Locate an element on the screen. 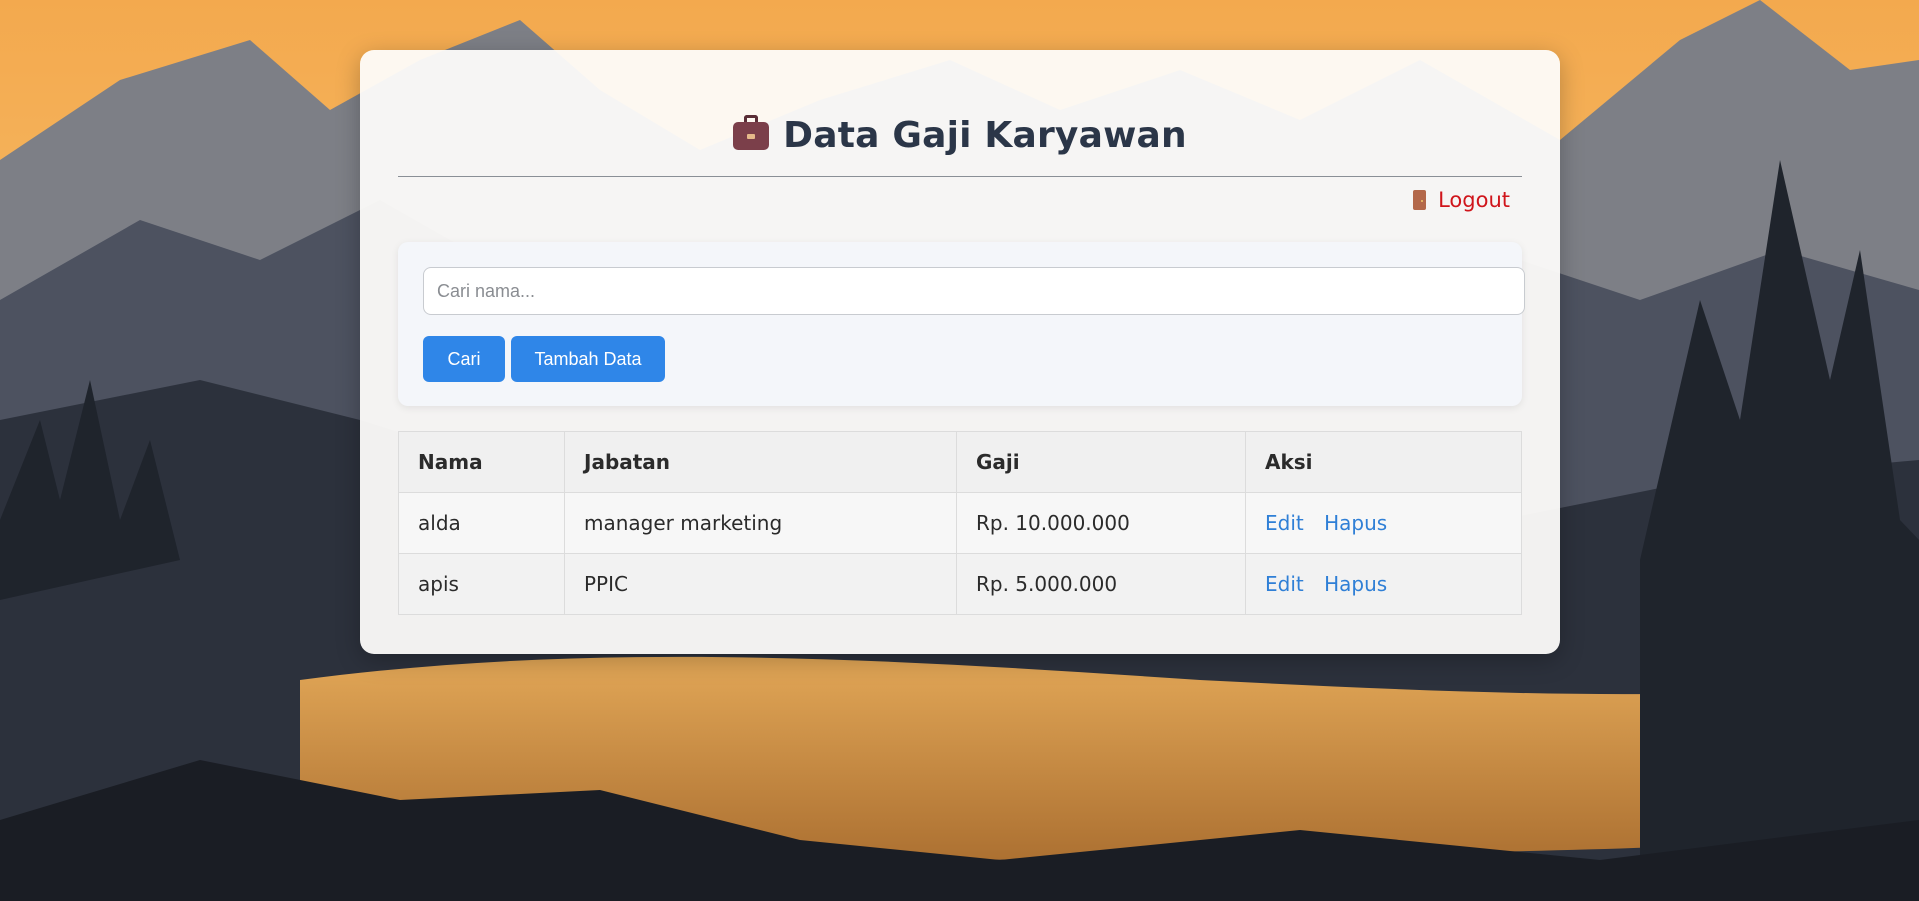 Image resolution: width=1919 pixels, height=901 pixels. page-title: Data Gaji Karyawan is located at coordinates (960, 135).